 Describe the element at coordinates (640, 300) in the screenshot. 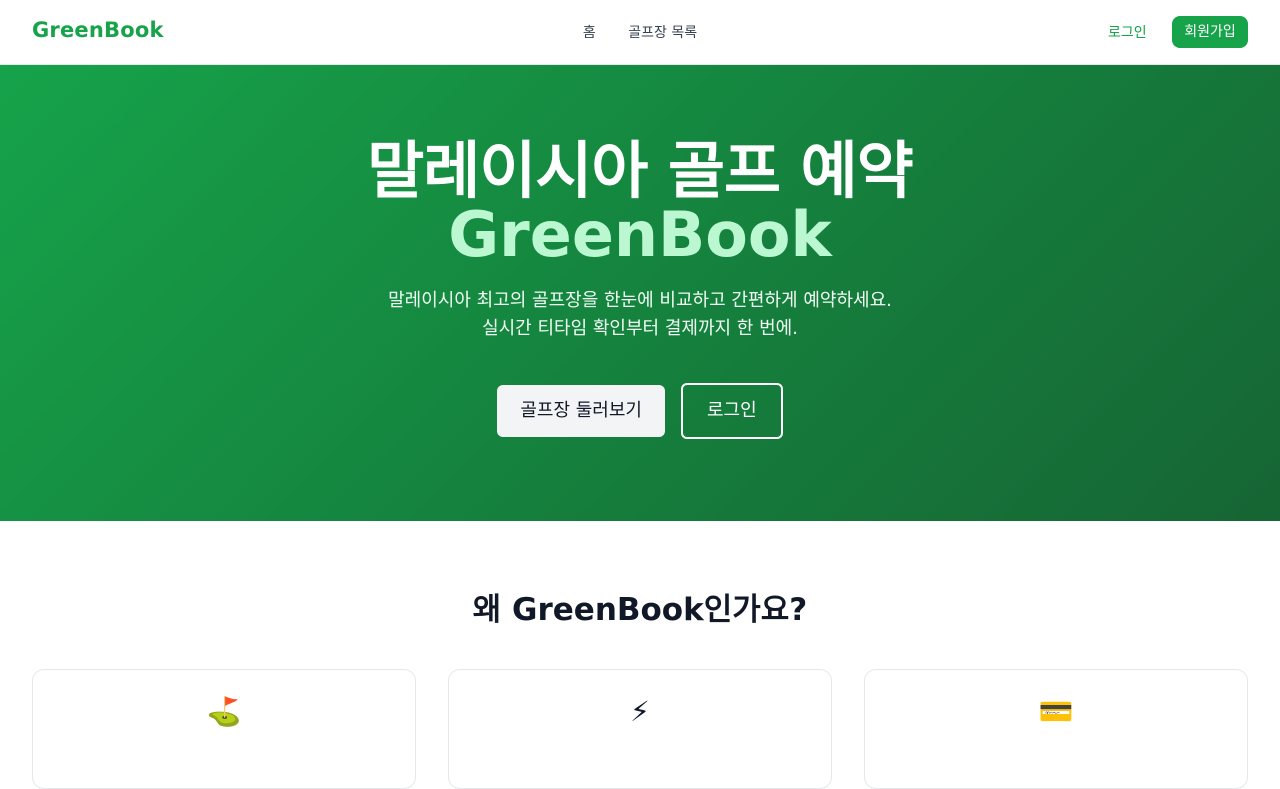

I see `hero-subtitle-line-1: 말레이시아 최고의 골프장을 한눈에 비교하고 간편하게 예약하세요.` at that location.